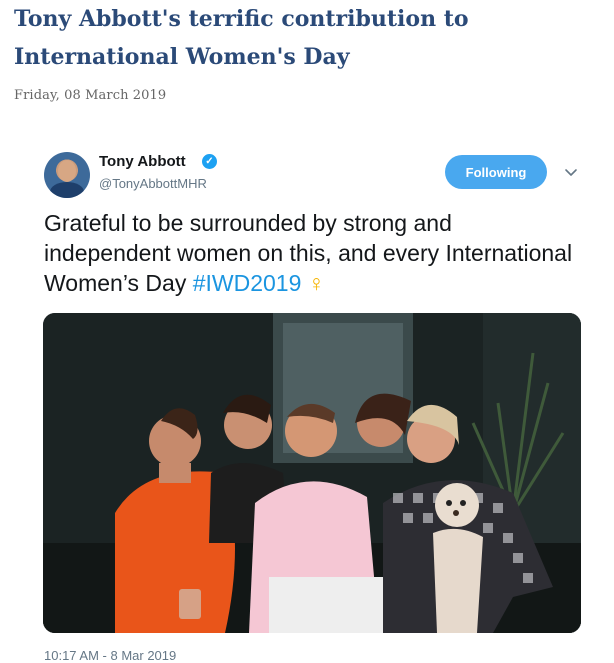  What do you see at coordinates (247, 283) in the screenshot?
I see `hashtag-link: #IWD2019` at bounding box center [247, 283].